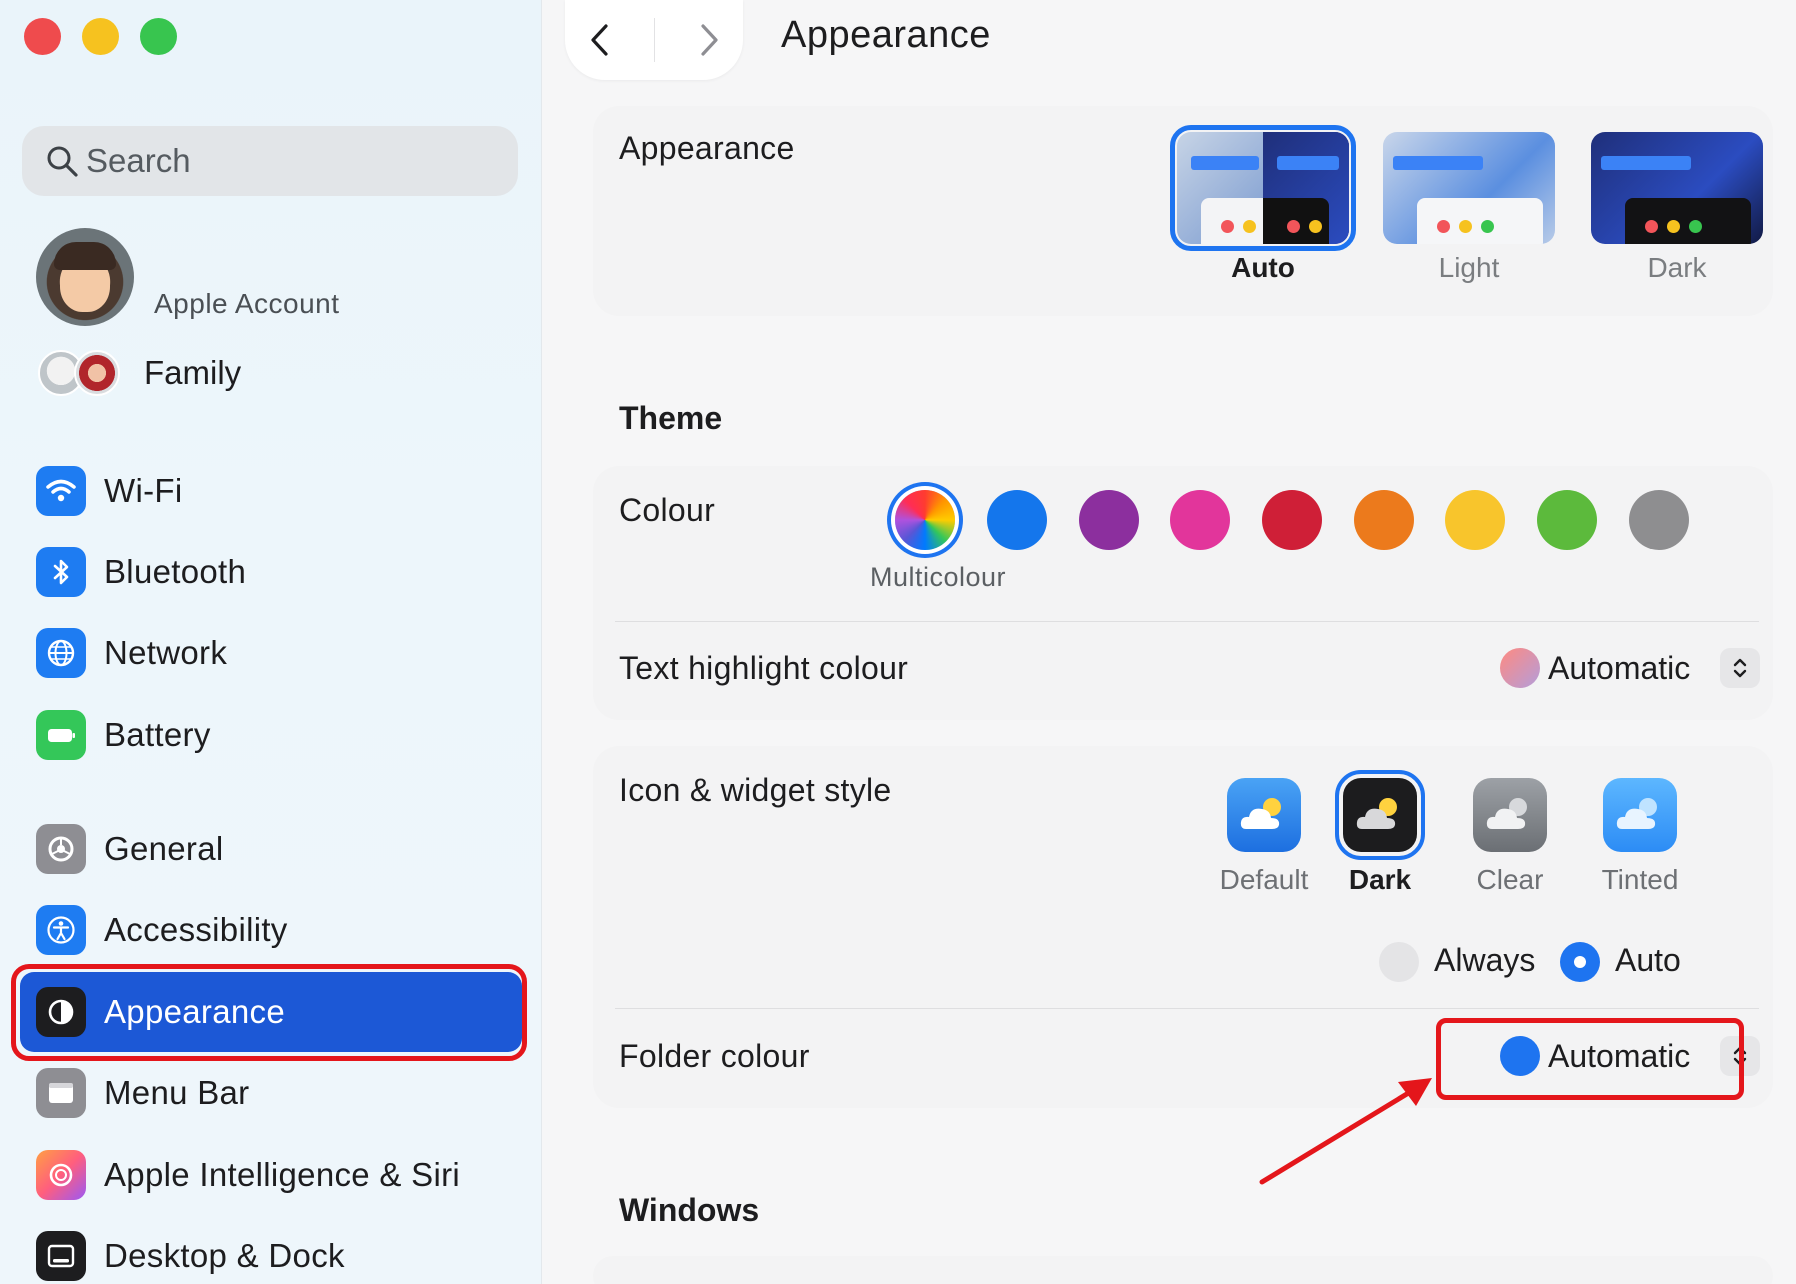  I want to click on gear-icon, so click(61, 849).